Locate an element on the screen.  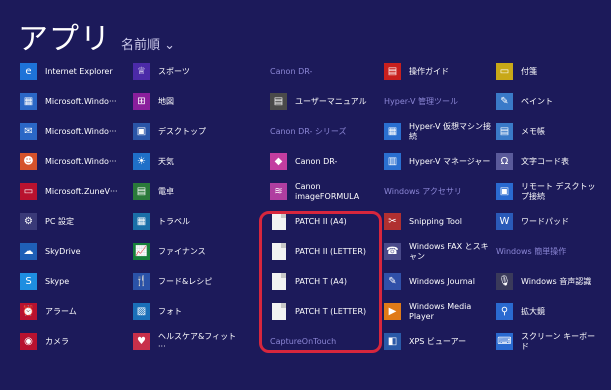
finance-icon: 📈 is located at coordinates (141, 251).